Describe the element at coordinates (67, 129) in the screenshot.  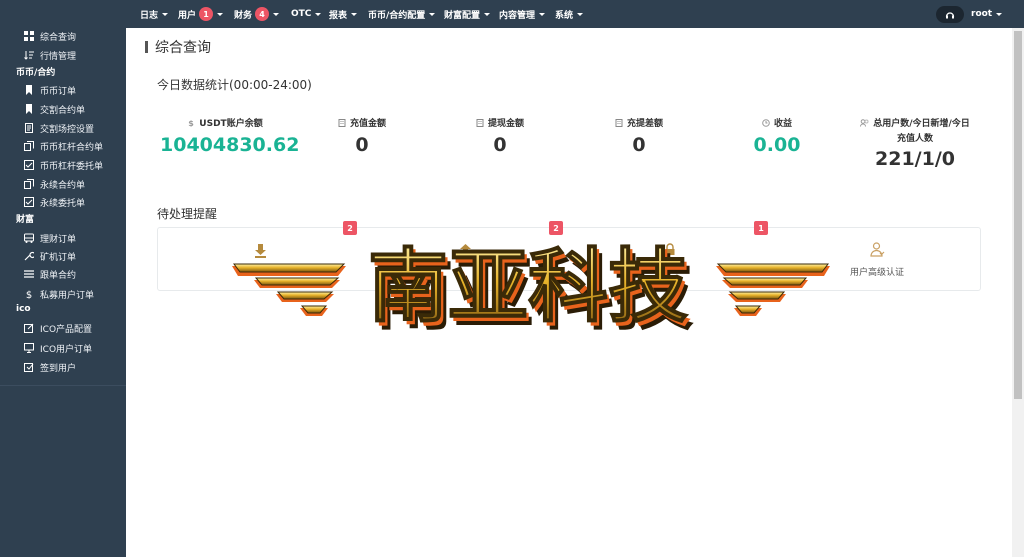
I see `sidebar-item-label: 交割场控设置` at that location.